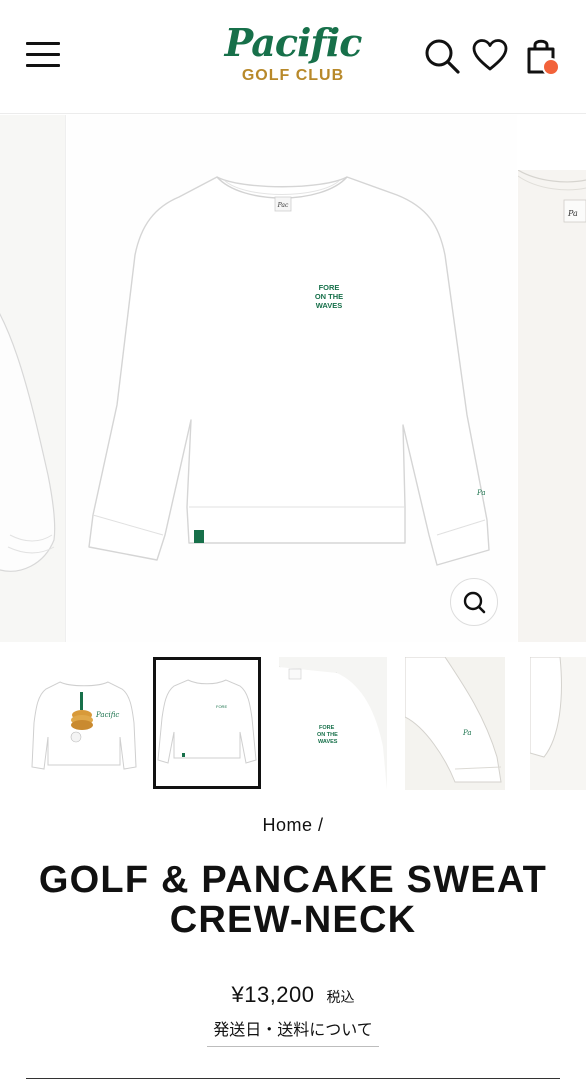 Image resolution: width=586 pixels, height=1080 pixels. I want to click on zoom-button, so click(474, 602).